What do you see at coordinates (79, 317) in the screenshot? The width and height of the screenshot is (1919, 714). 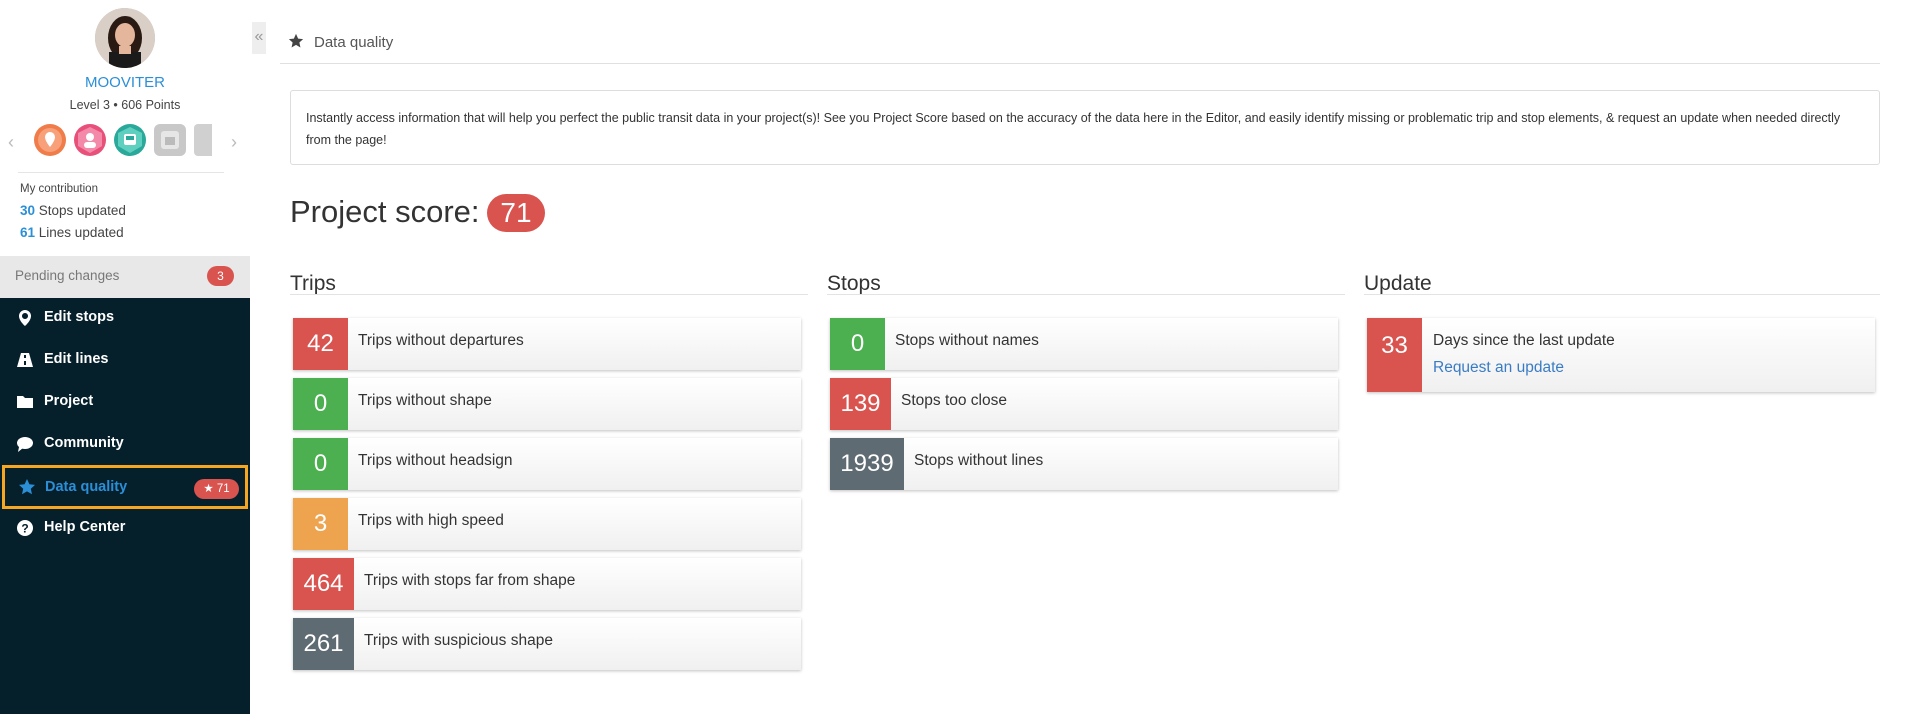 I see `nav-edit-stops-label: Edit stops` at bounding box center [79, 317].